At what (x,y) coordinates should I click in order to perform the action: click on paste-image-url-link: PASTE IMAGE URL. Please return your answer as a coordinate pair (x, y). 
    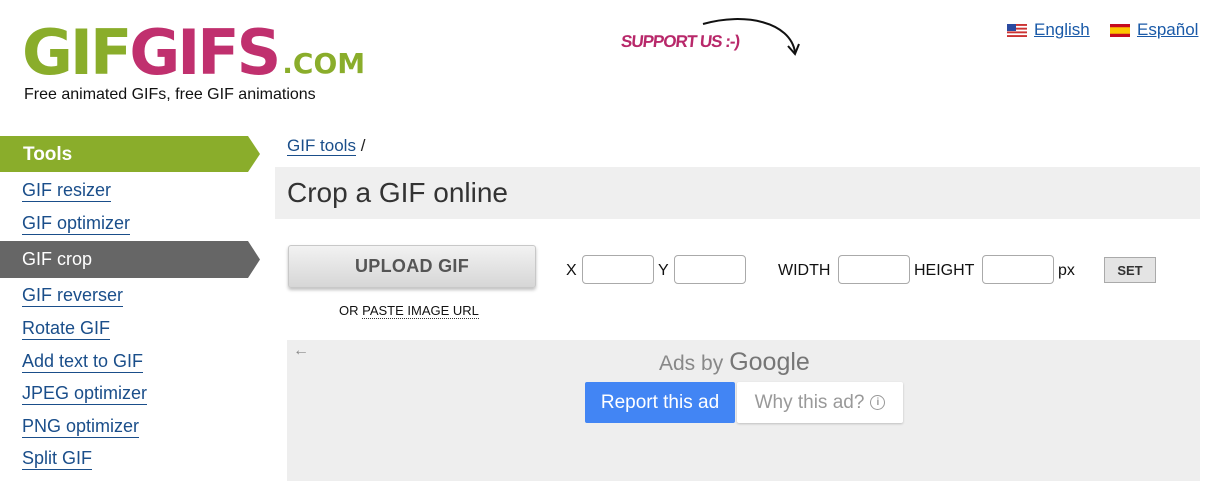
    Looking at the image, I should click on (420, 311).